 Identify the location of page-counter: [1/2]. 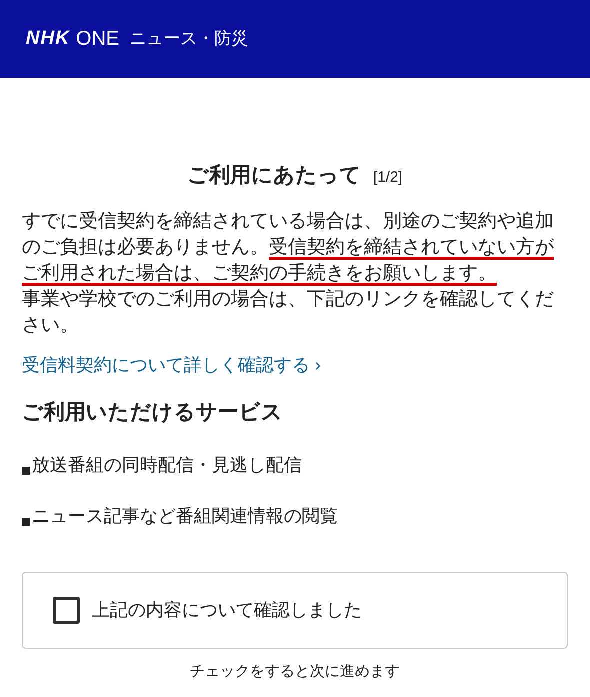
(388, 178).